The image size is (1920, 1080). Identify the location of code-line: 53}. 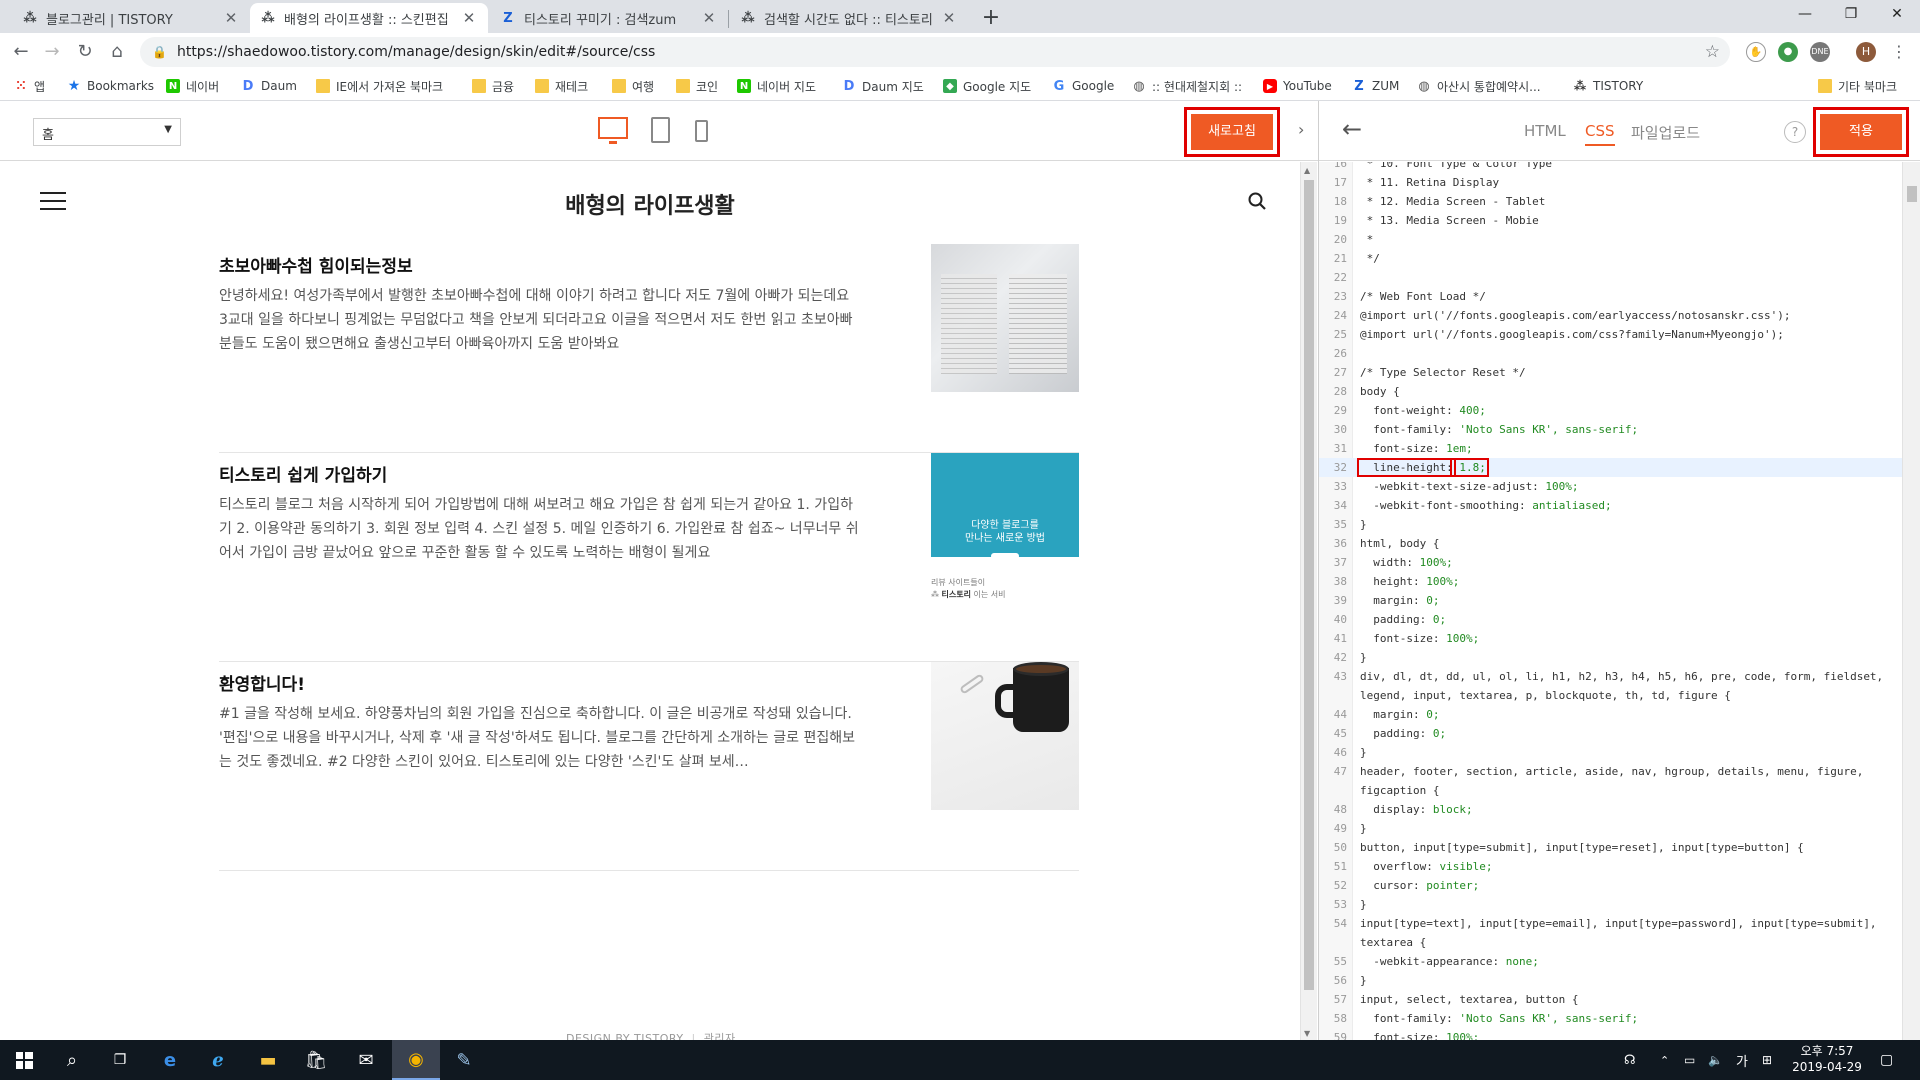
(1610, 904).